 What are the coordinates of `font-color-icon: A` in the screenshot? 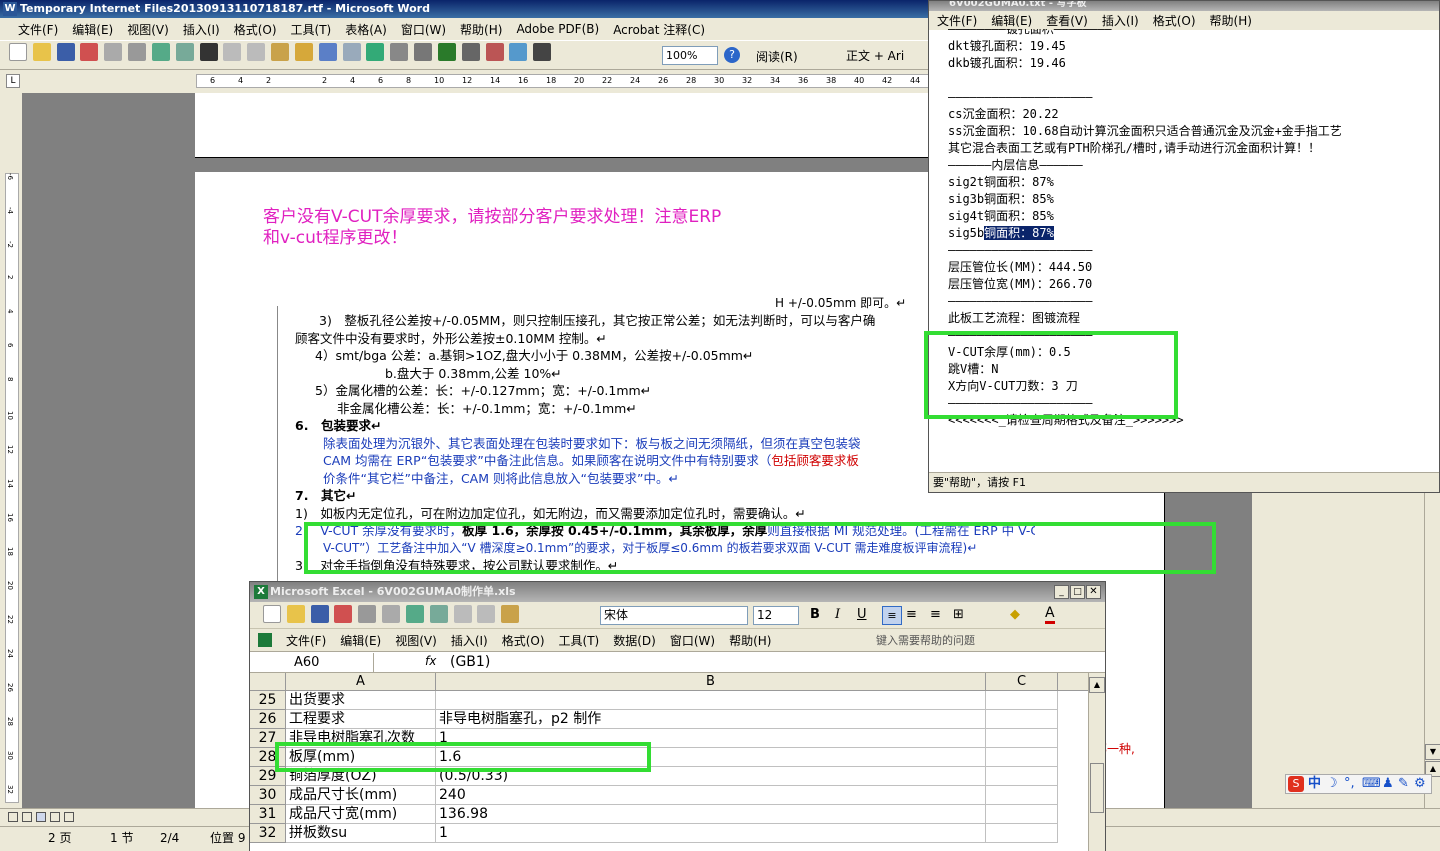 It's located at (1050, 614).